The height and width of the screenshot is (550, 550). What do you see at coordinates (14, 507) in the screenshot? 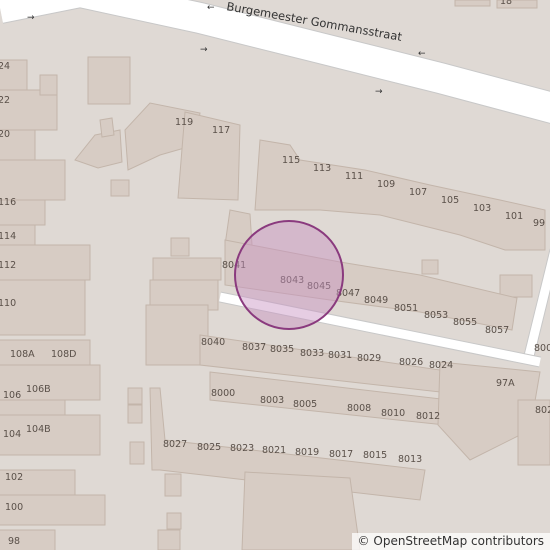
I see `house-number: 100` at bounding box center [14, 507].